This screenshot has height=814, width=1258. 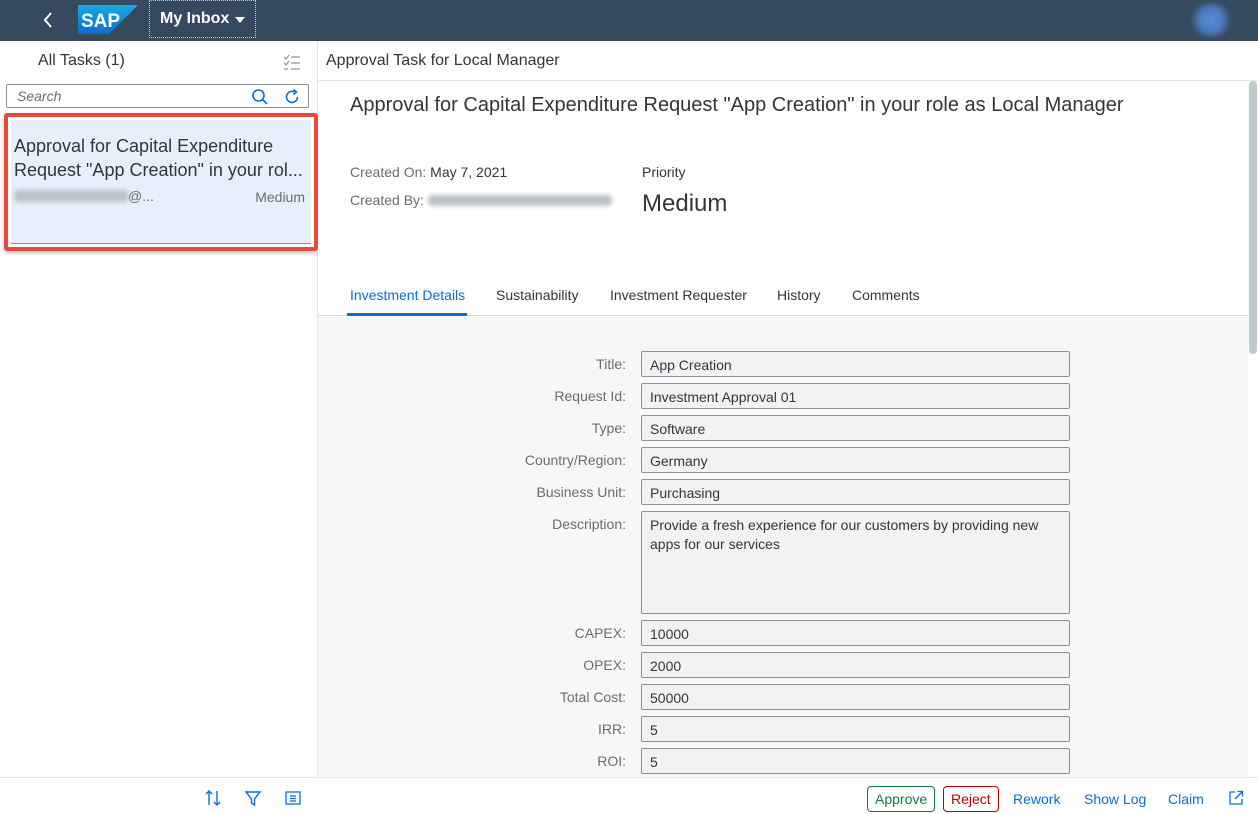 I want to click on shell-bar: SAP My Inbox, so click(x=629, y=20).